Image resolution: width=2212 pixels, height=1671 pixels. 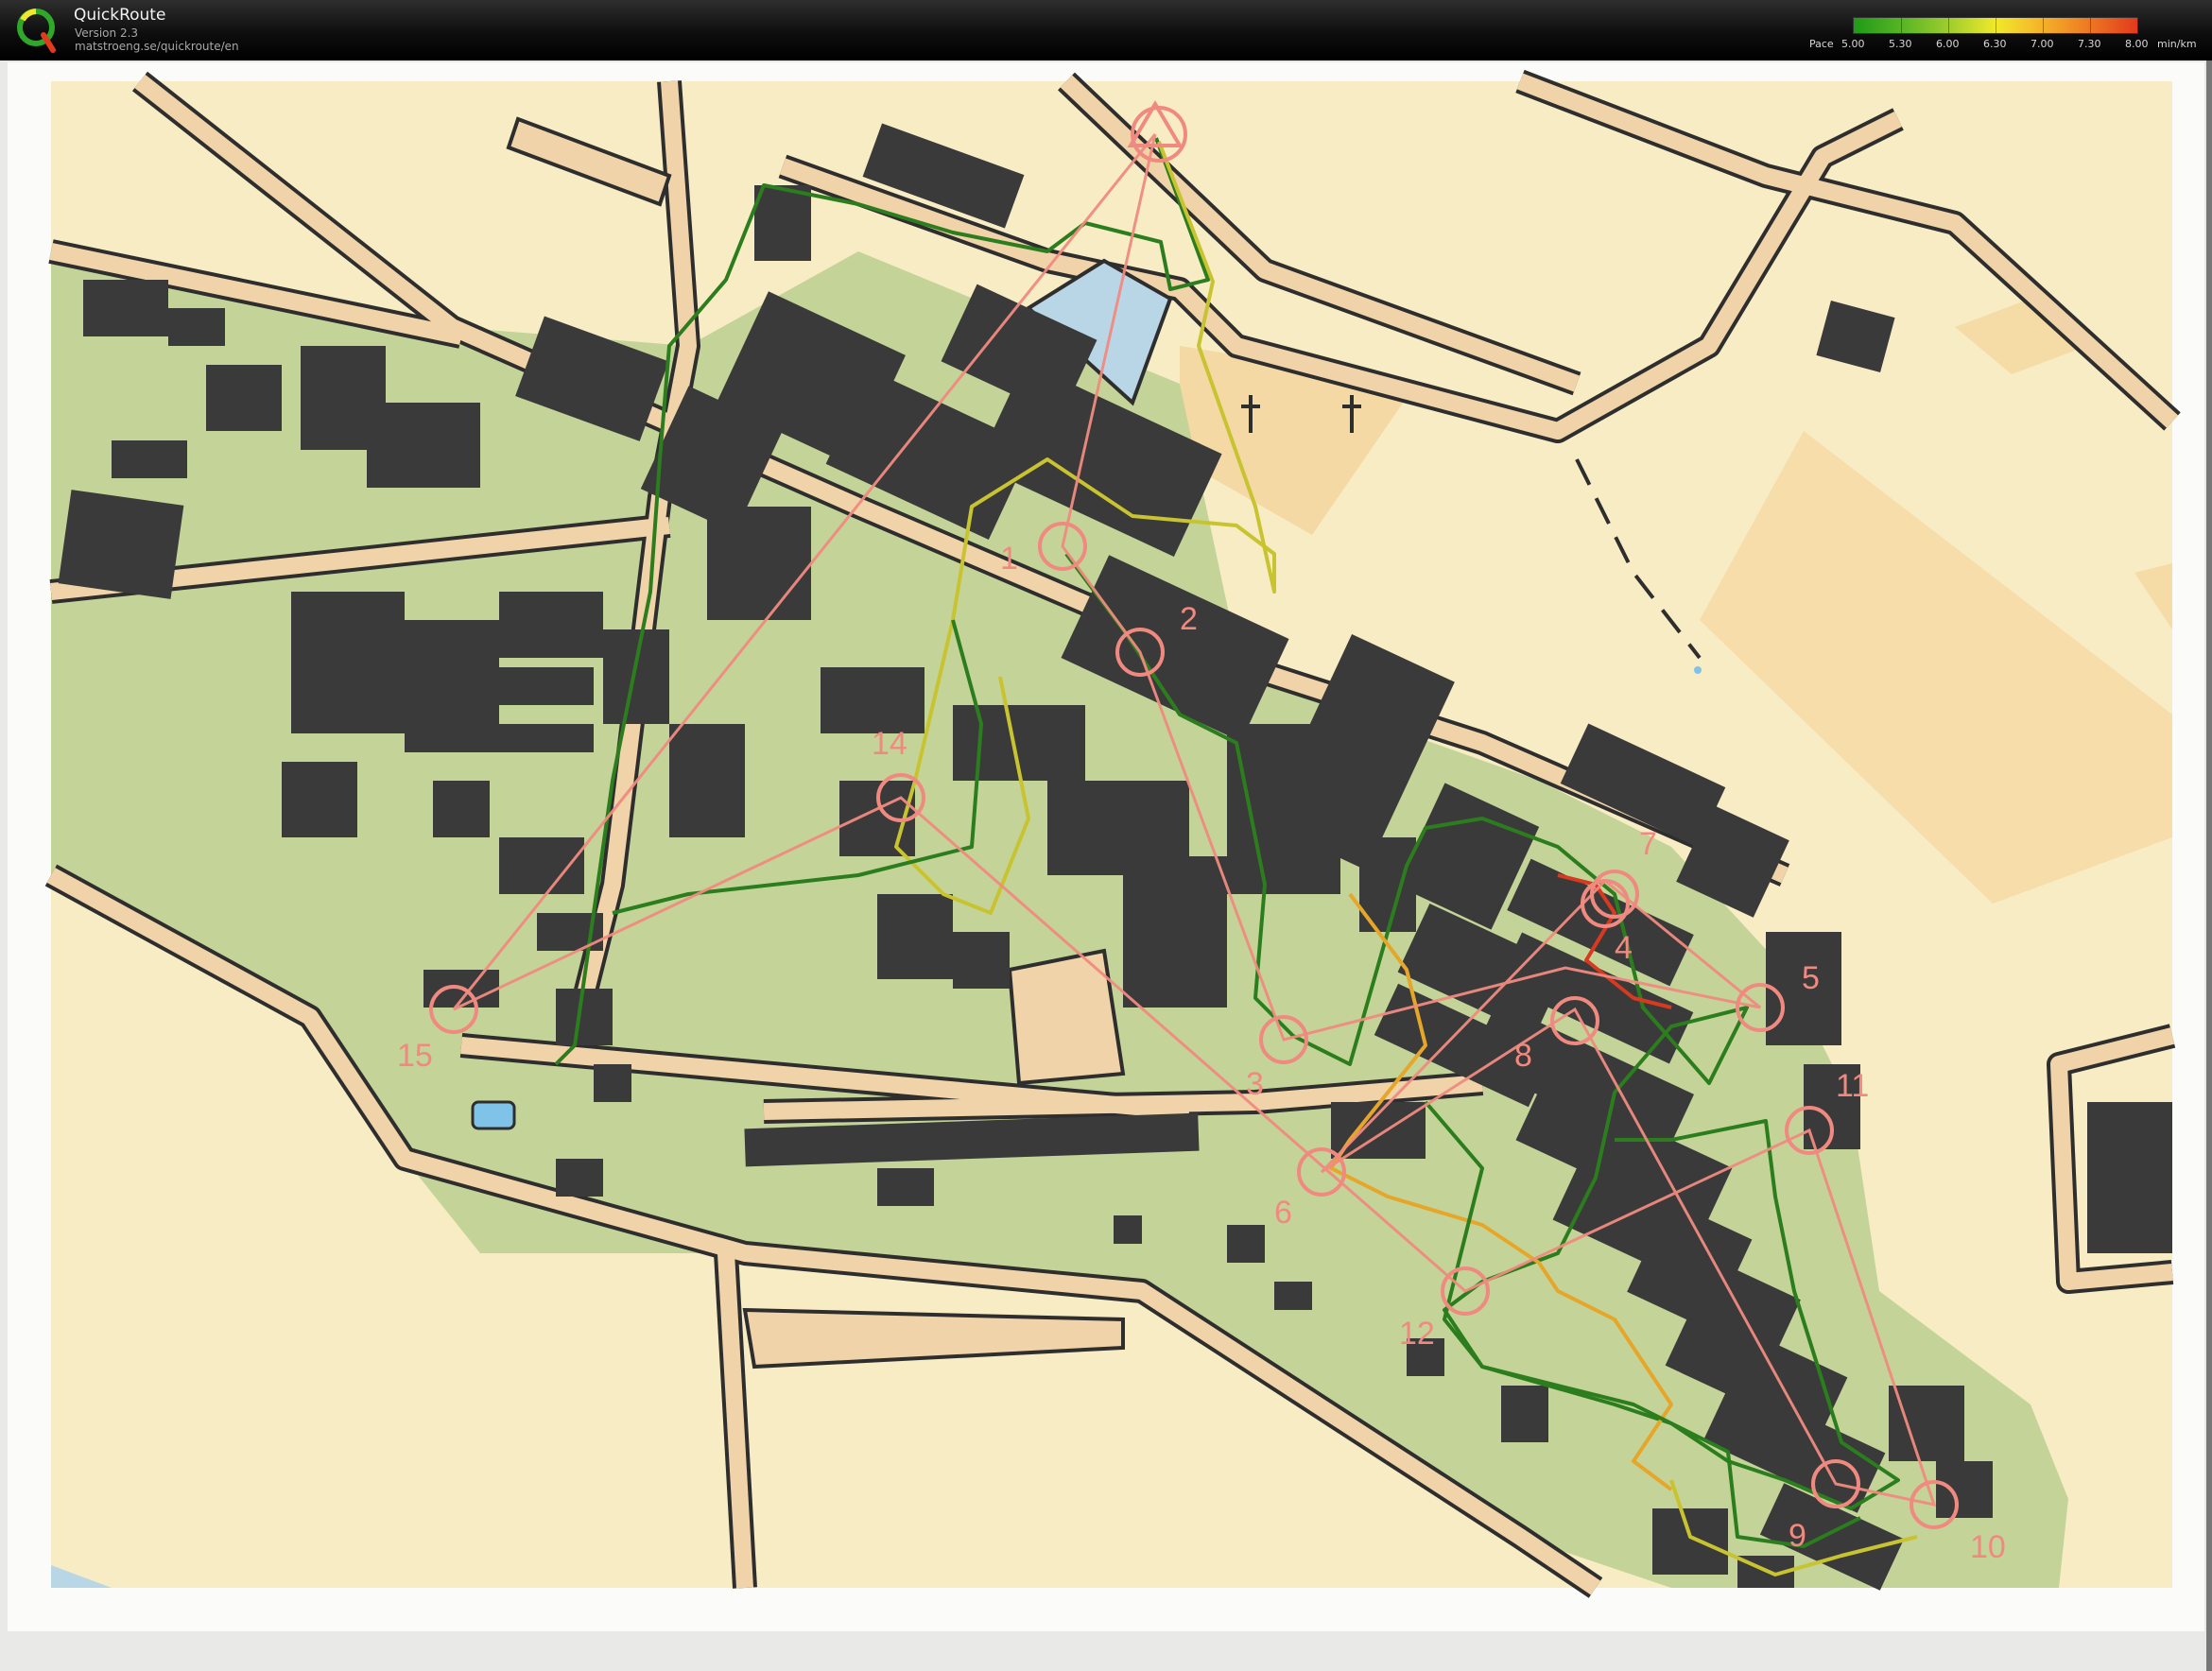 What do you see at coordinates (157, 46) in the screenshot?
I see `app-url: matstroeng.se/quickroute/en` at bounding box center [157, 46].